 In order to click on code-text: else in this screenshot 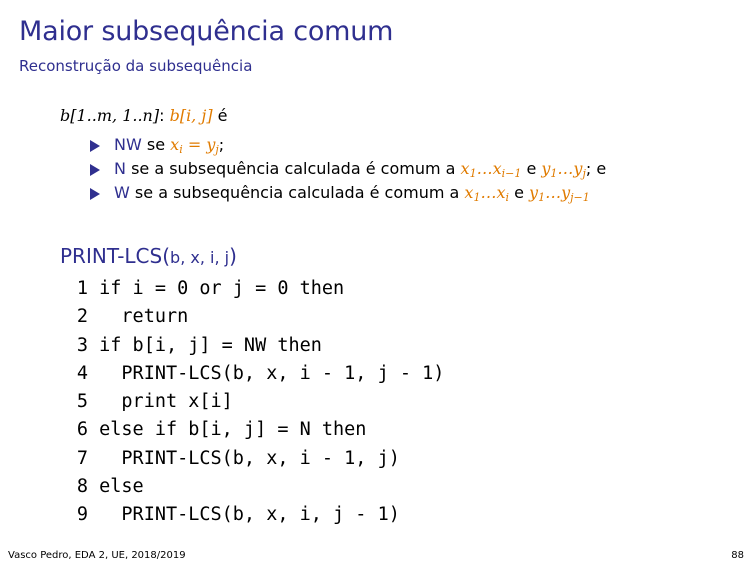, I will do `click(116, 487)`.